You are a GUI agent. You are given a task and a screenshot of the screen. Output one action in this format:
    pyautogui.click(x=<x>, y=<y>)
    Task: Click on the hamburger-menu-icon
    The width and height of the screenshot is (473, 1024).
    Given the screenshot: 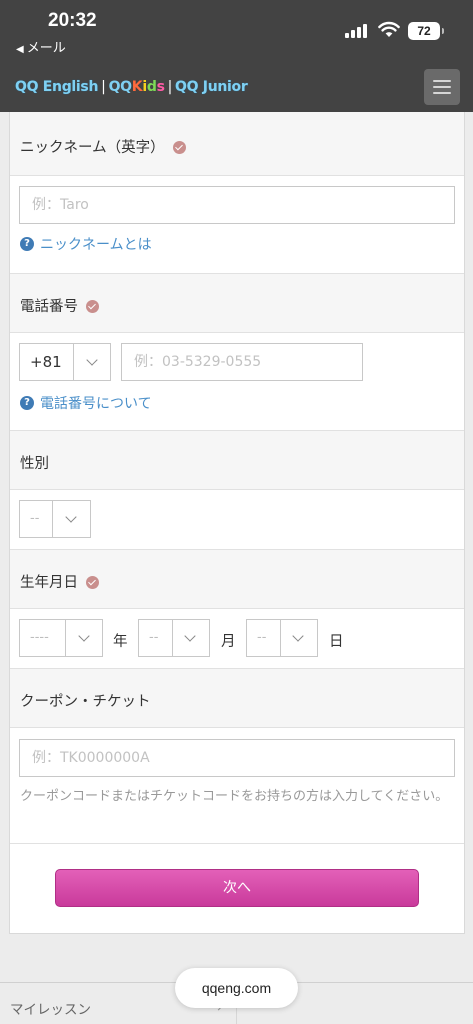 What is the action you would take?
    pyautogui.click(x=442, y=87)
    